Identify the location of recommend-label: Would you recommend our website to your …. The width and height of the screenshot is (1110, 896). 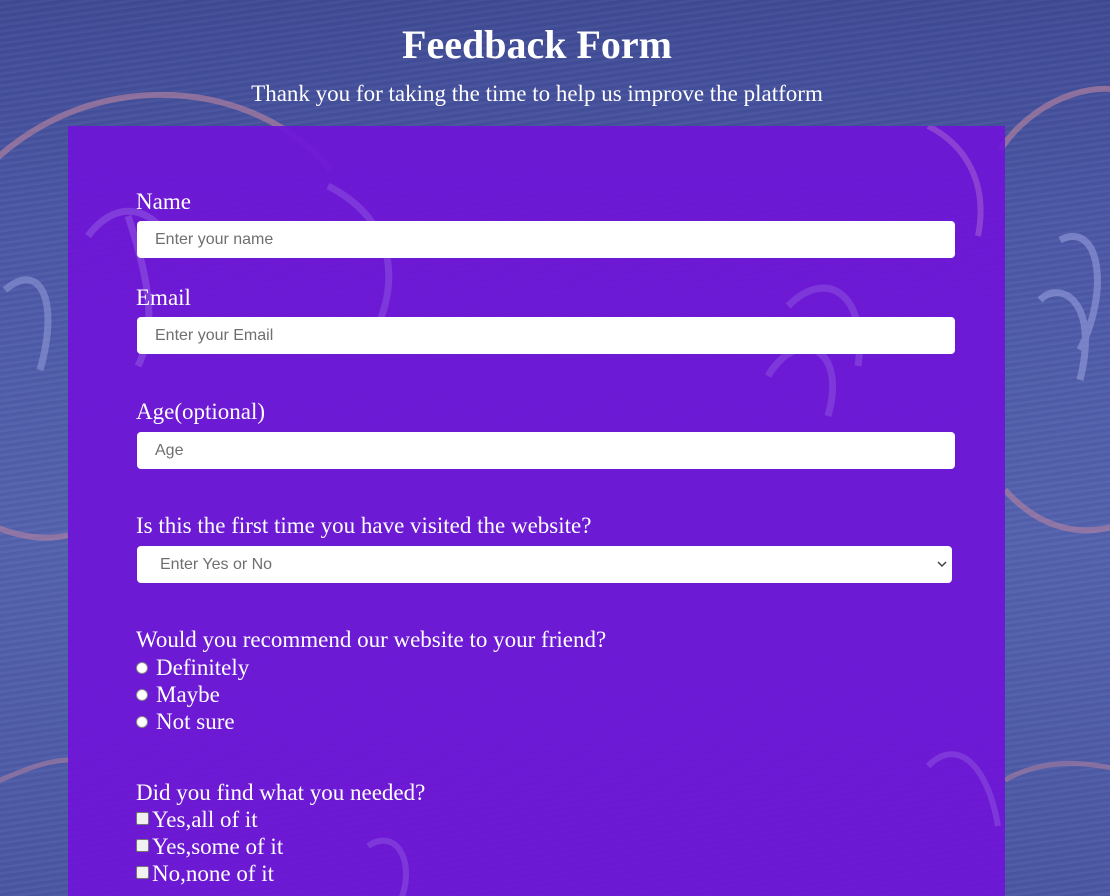
(371, 639).